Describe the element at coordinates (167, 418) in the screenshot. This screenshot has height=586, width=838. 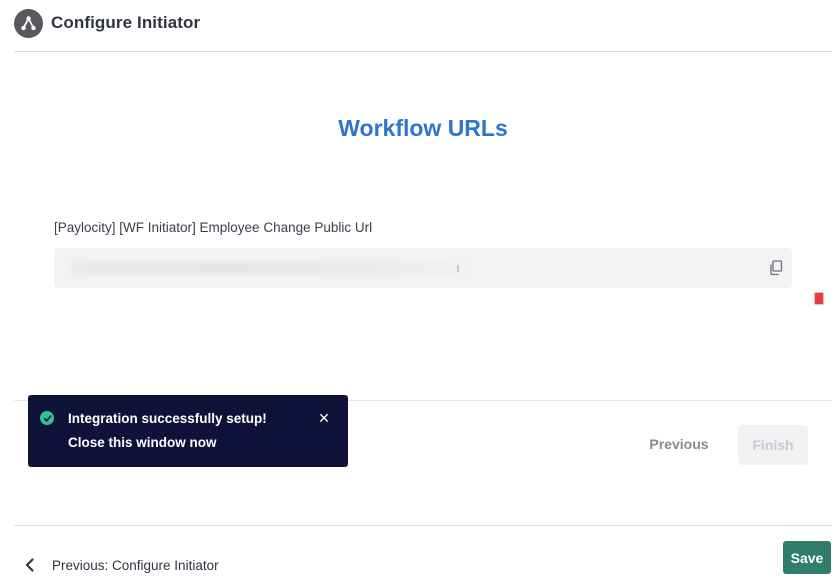
I see `toast-message: Integration successfully setup!` at that location.